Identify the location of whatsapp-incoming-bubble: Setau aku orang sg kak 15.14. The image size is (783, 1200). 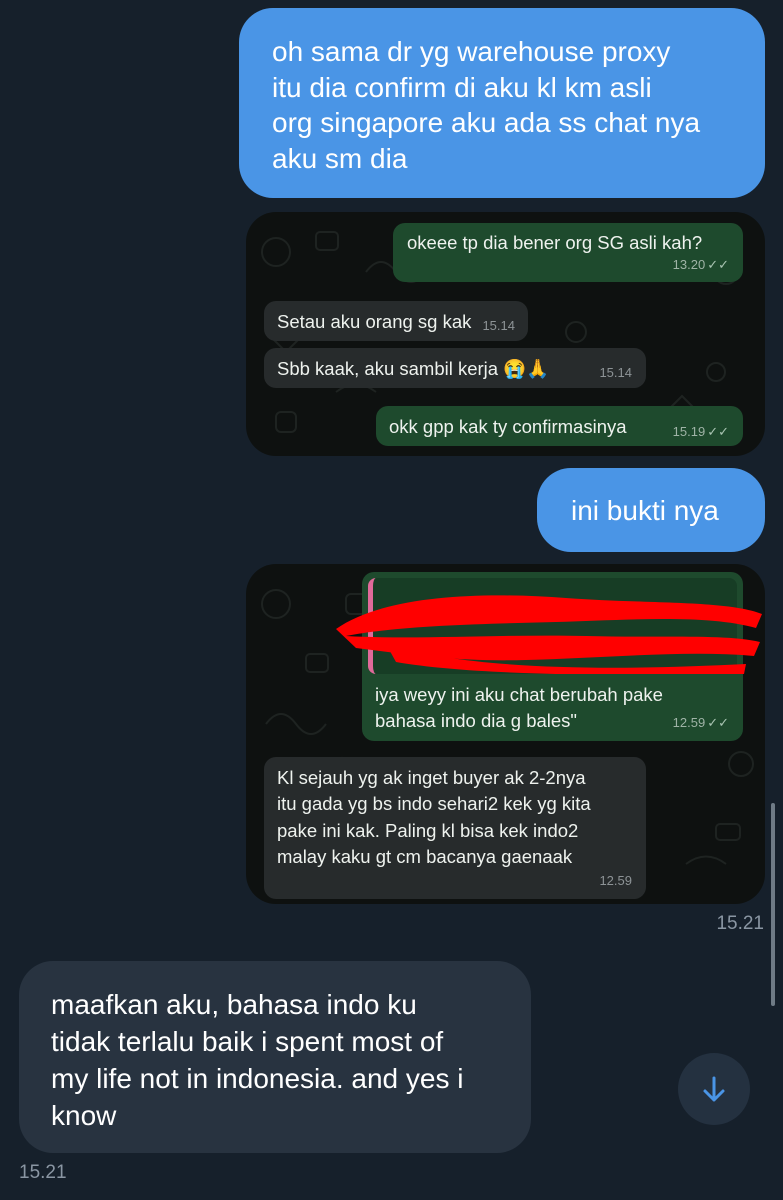
(396, 321).